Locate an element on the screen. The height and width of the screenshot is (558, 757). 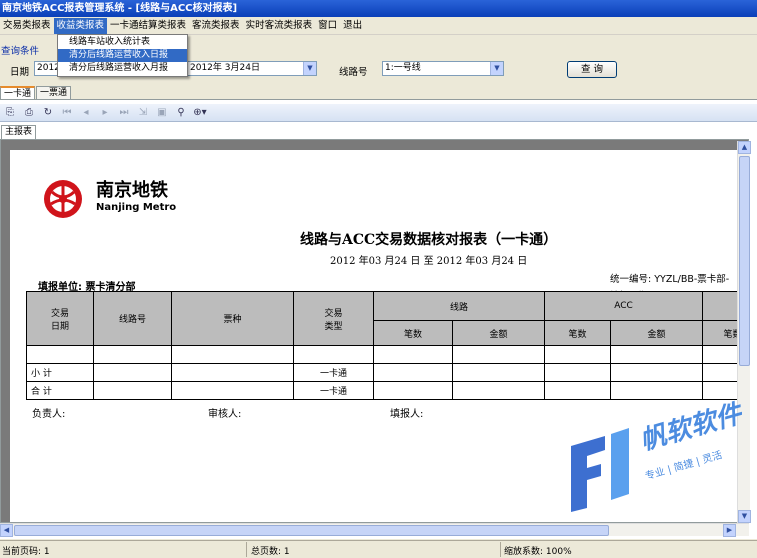
nanjing-metro-logo is located at coordinates (63, 199).